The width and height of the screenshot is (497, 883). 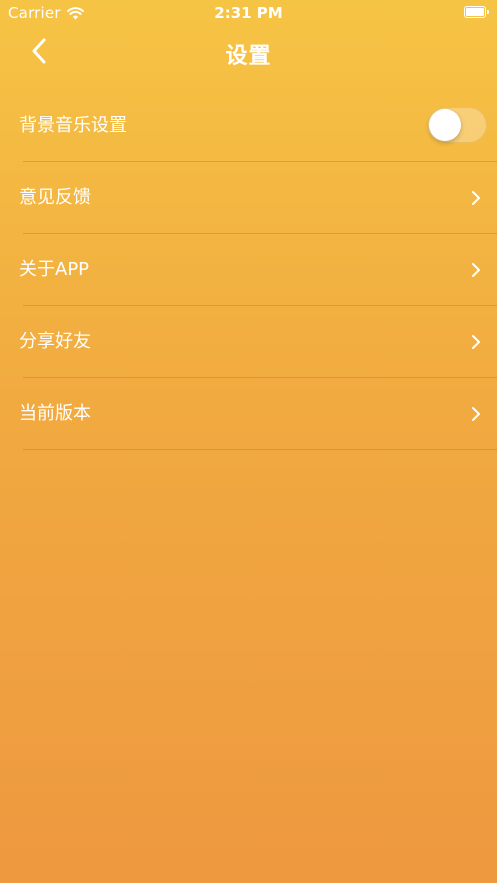 What do you see at coordinates (248, 414) in the screenshot?
I see `setting-row-current-version: 当前版本` at bounding box center [248, 414].